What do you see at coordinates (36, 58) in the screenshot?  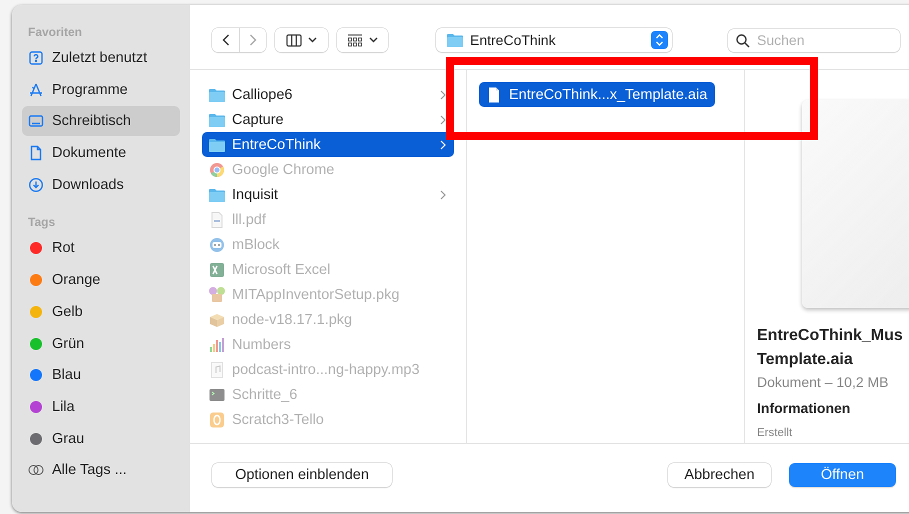 I see `question-icon` at bounding box center [36, 58].